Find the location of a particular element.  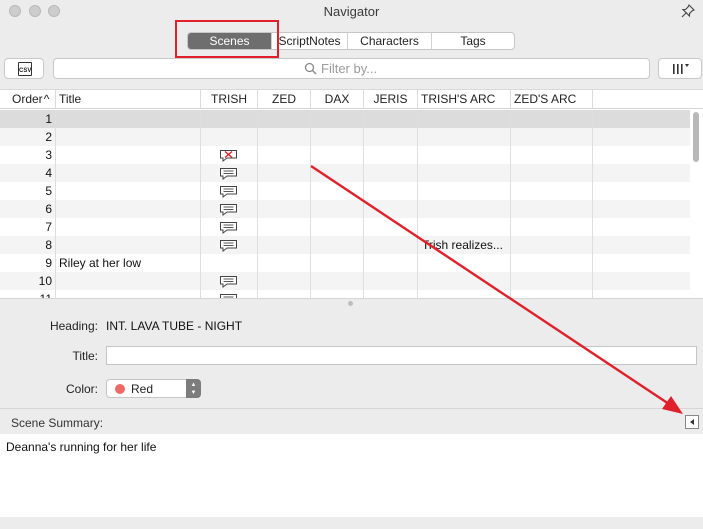

column-header-zed-arc: ZED'S ARC is located at coordinates (552, 99).